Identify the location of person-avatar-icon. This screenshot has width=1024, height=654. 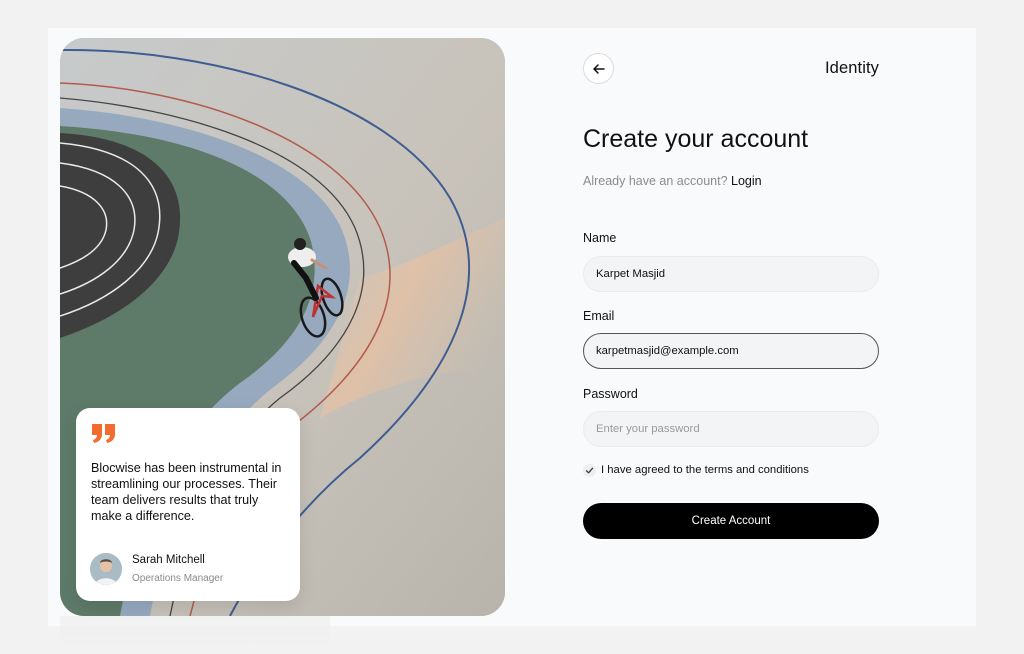
(106, 569).